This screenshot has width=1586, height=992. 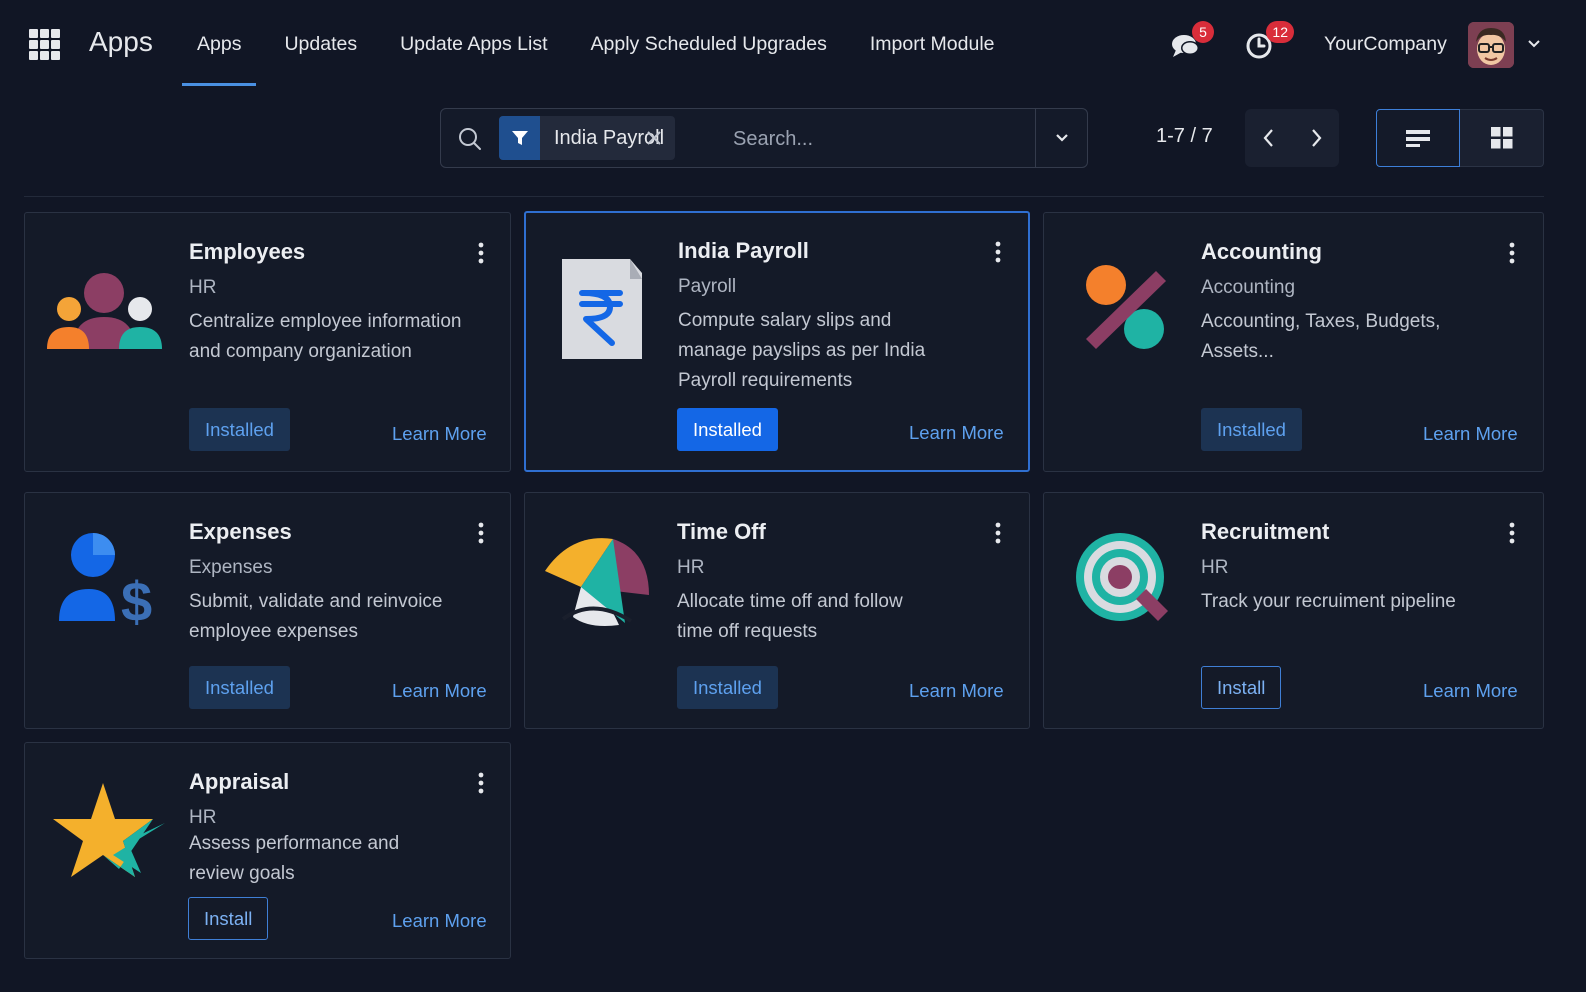 What do you see at coordinates (1280, 32) in the screenshot?
I see `activities-badge: 12` at bounding box center [1280, 32].